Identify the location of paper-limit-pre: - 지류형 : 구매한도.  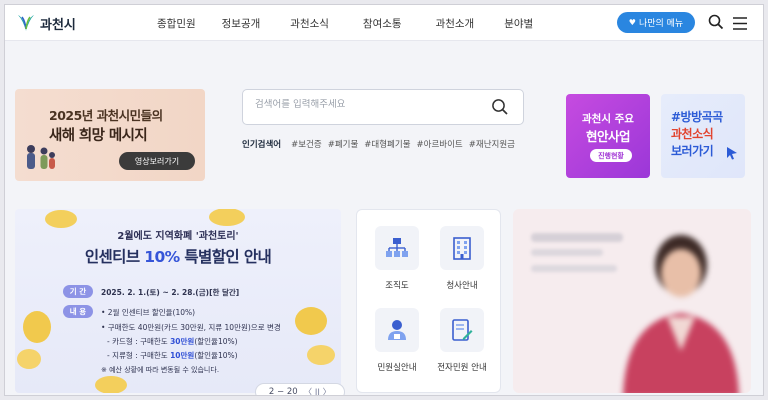
(139, 355).